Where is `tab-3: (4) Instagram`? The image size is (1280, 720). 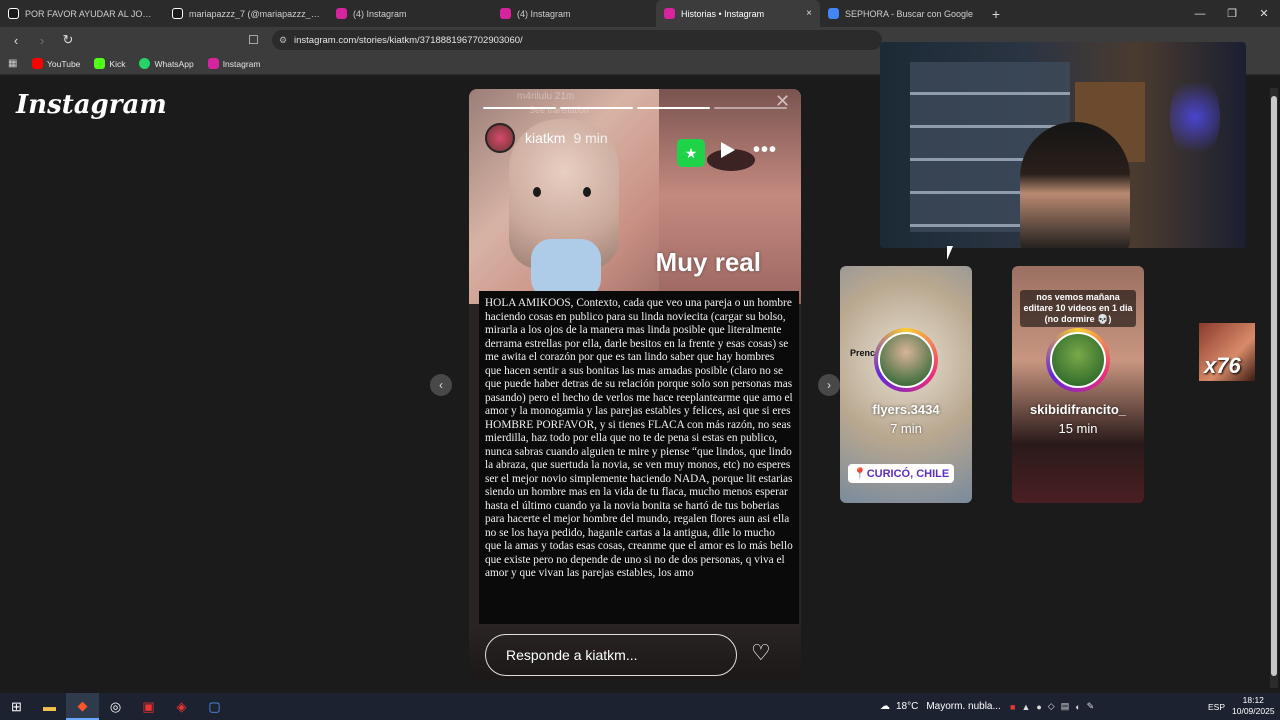 tab-3: (4) Instagram is located at coordinates (574, 13).